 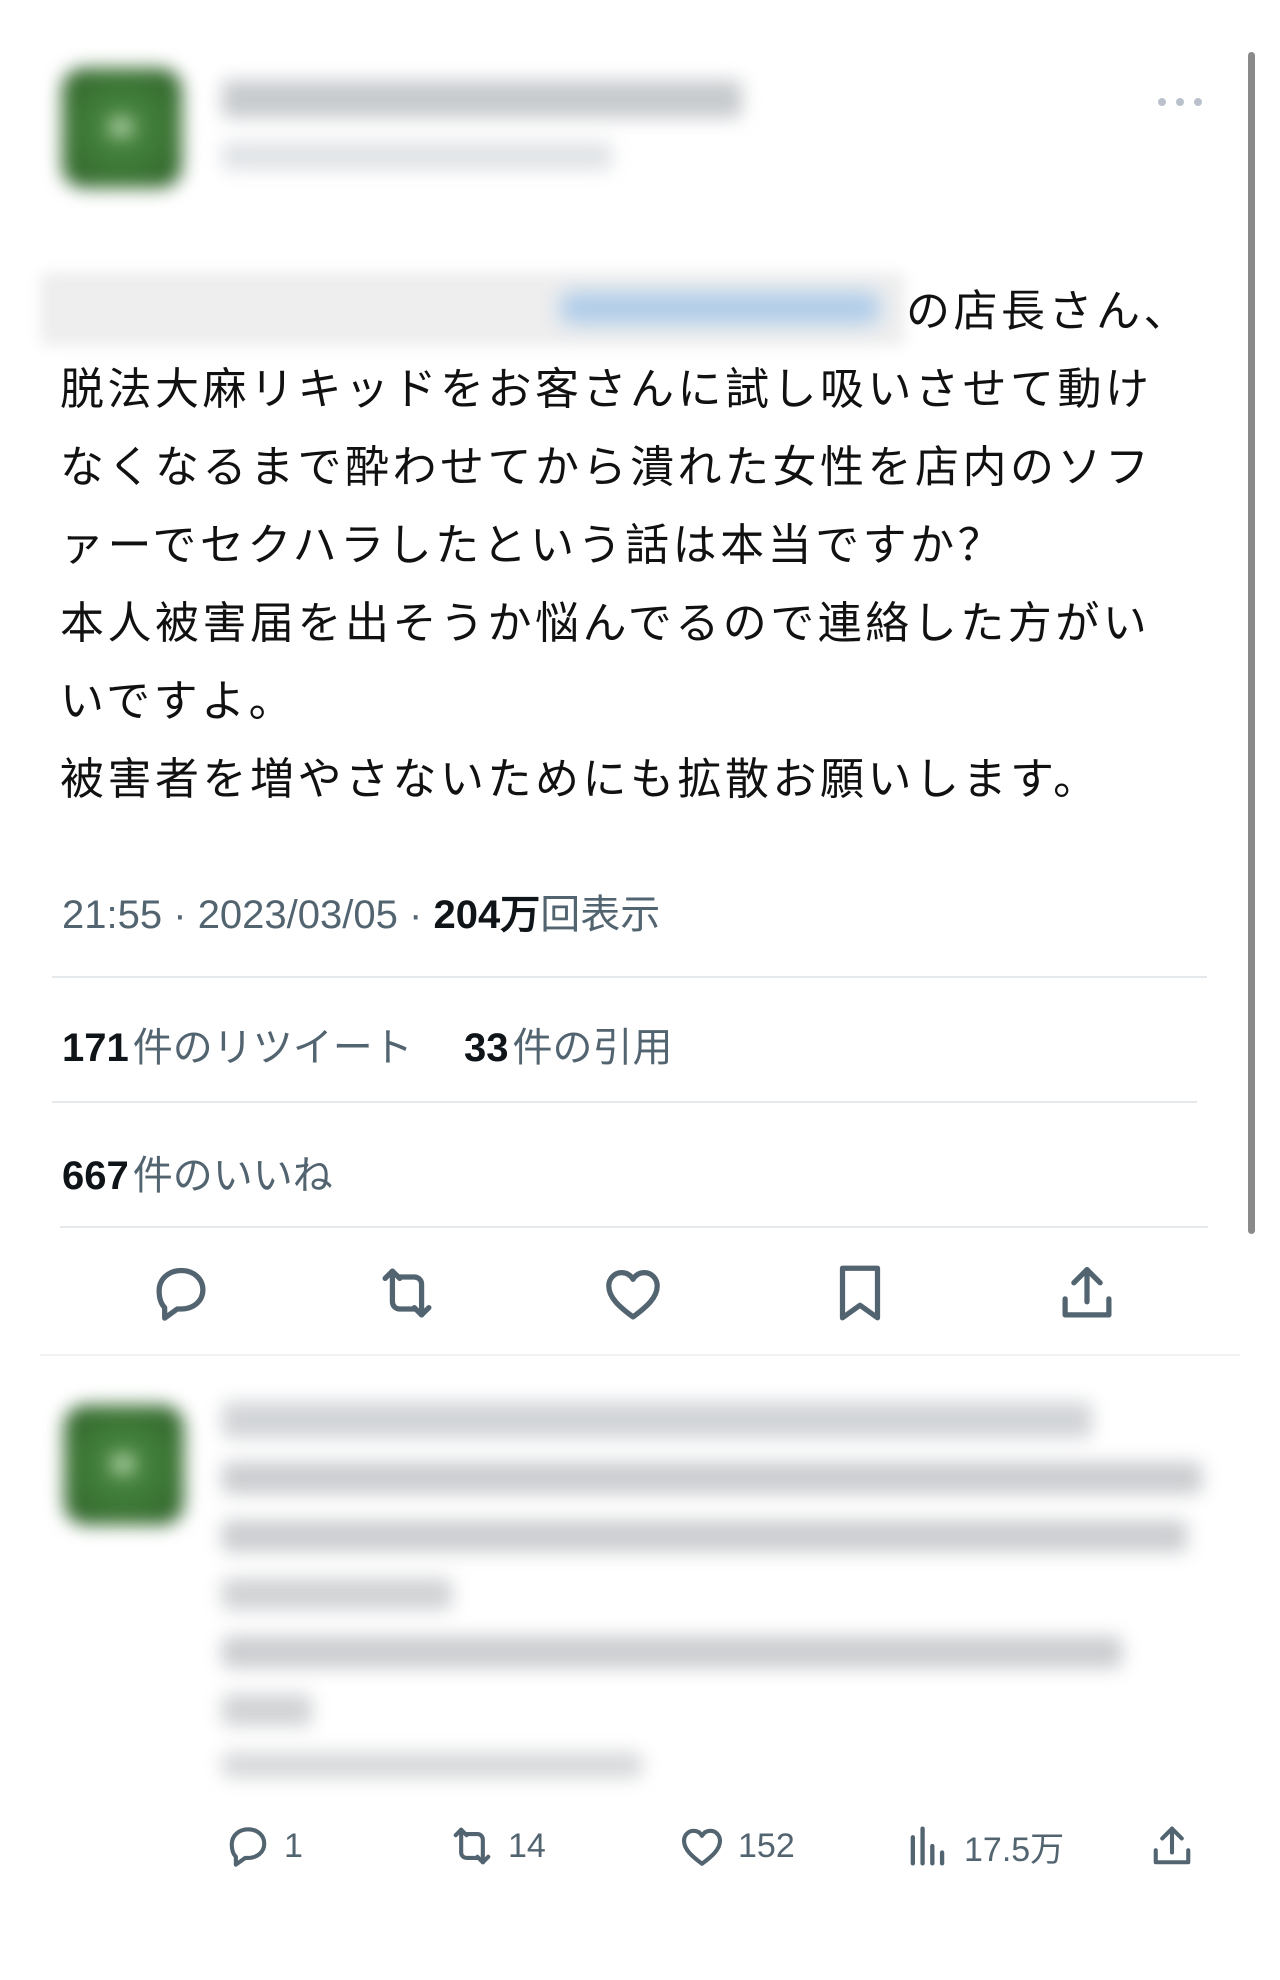 I want to click on bookmark-button, so click(x=860, y=1293).